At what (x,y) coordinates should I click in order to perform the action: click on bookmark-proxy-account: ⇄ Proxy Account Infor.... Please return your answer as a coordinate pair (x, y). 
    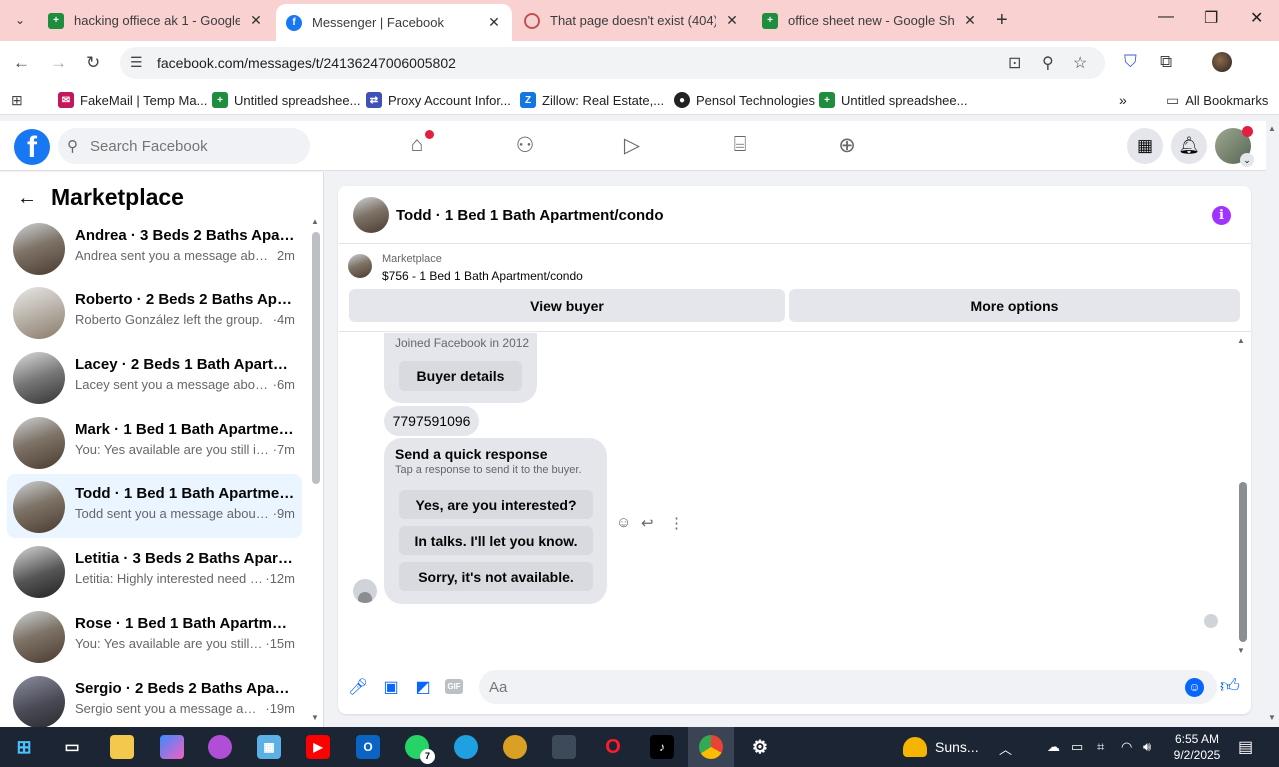
    Looking at the image, I should click on (438, 100).